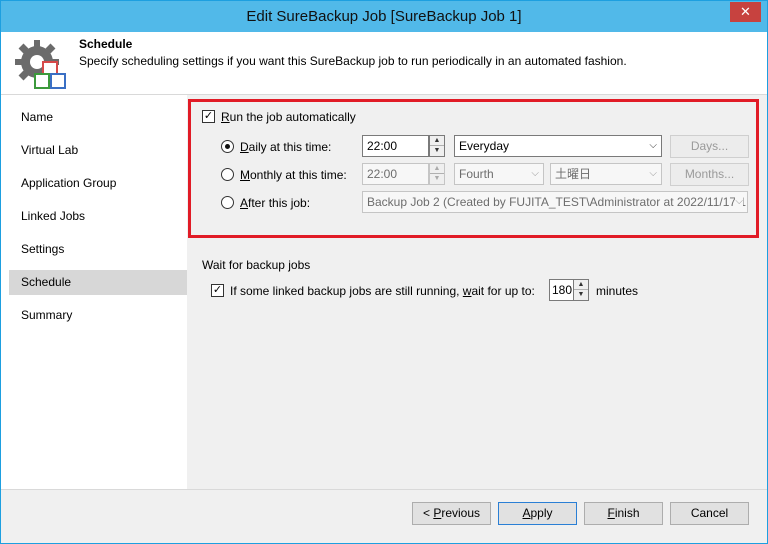  Describe the element at coordinates (290, 147) in the screenshot. I see `daily-label-text: aily at this time:` at that location.